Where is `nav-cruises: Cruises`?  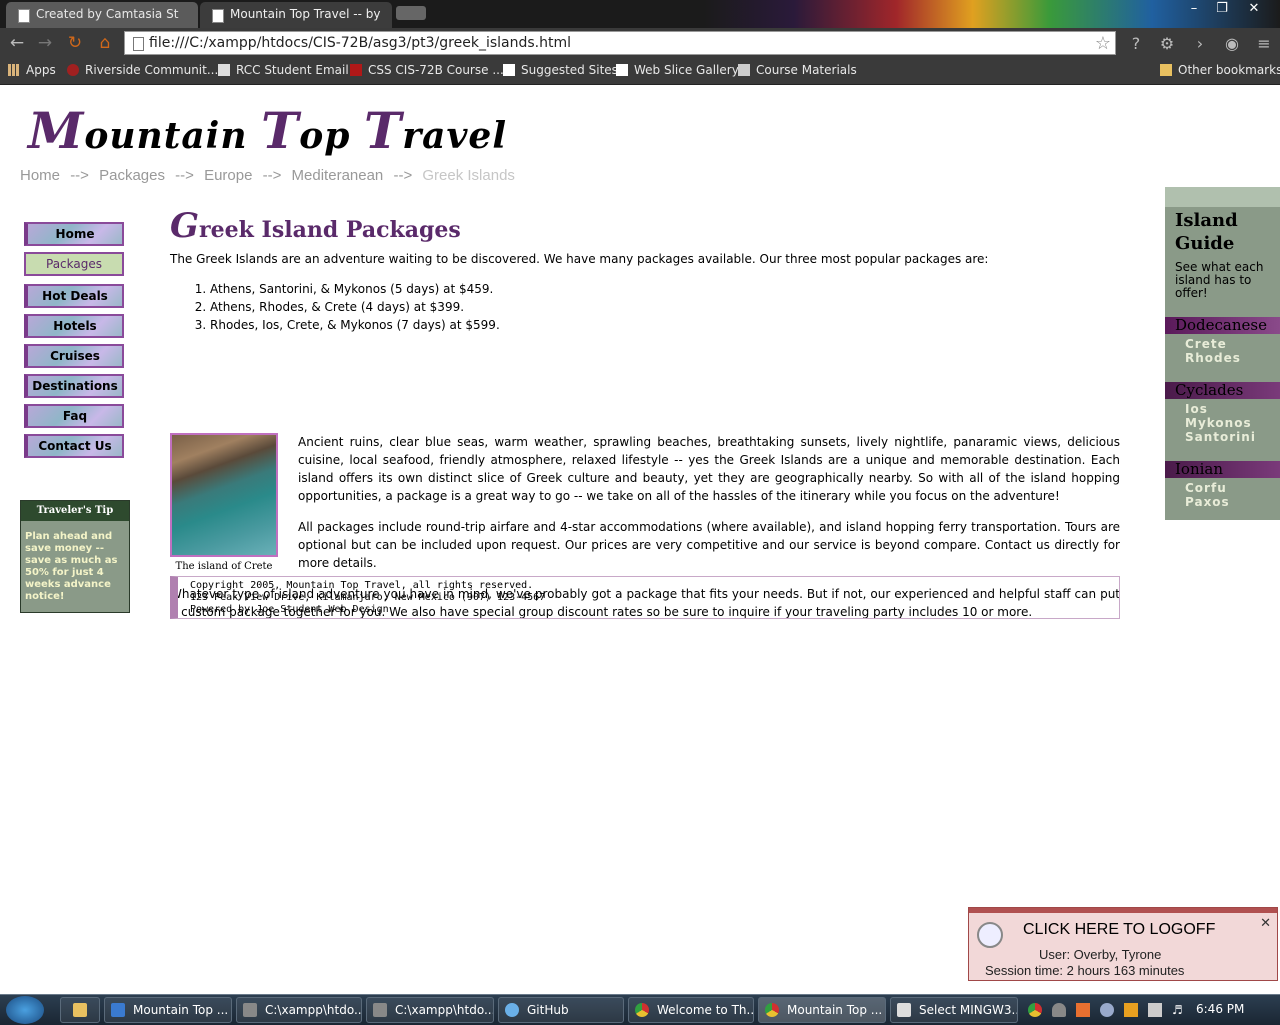 nav-cruises: Cruises is located at coordinates (74, 356).